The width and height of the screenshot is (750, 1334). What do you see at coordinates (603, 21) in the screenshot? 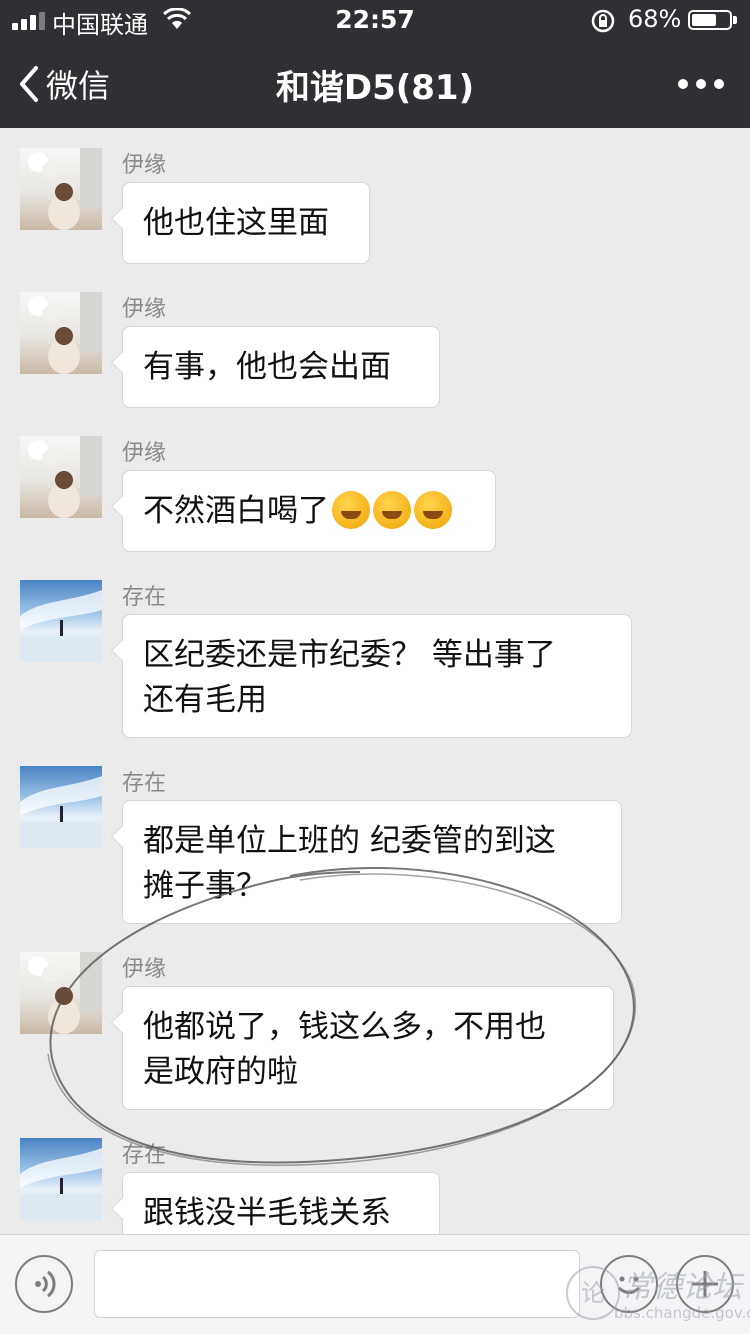
I see `rotation-lock-icon` at bounding box center [603, 21].